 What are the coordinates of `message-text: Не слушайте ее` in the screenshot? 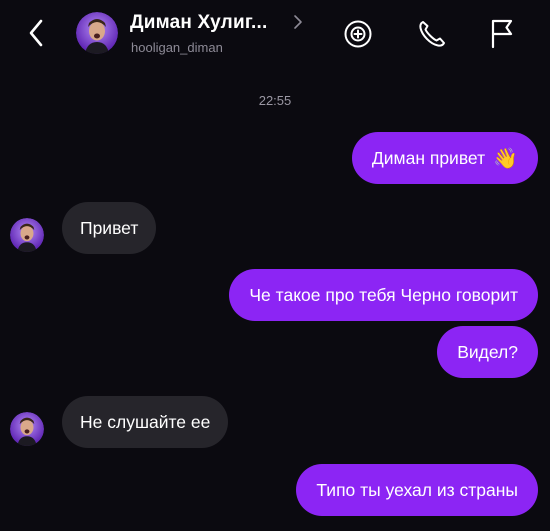 It's located at (145, 421).